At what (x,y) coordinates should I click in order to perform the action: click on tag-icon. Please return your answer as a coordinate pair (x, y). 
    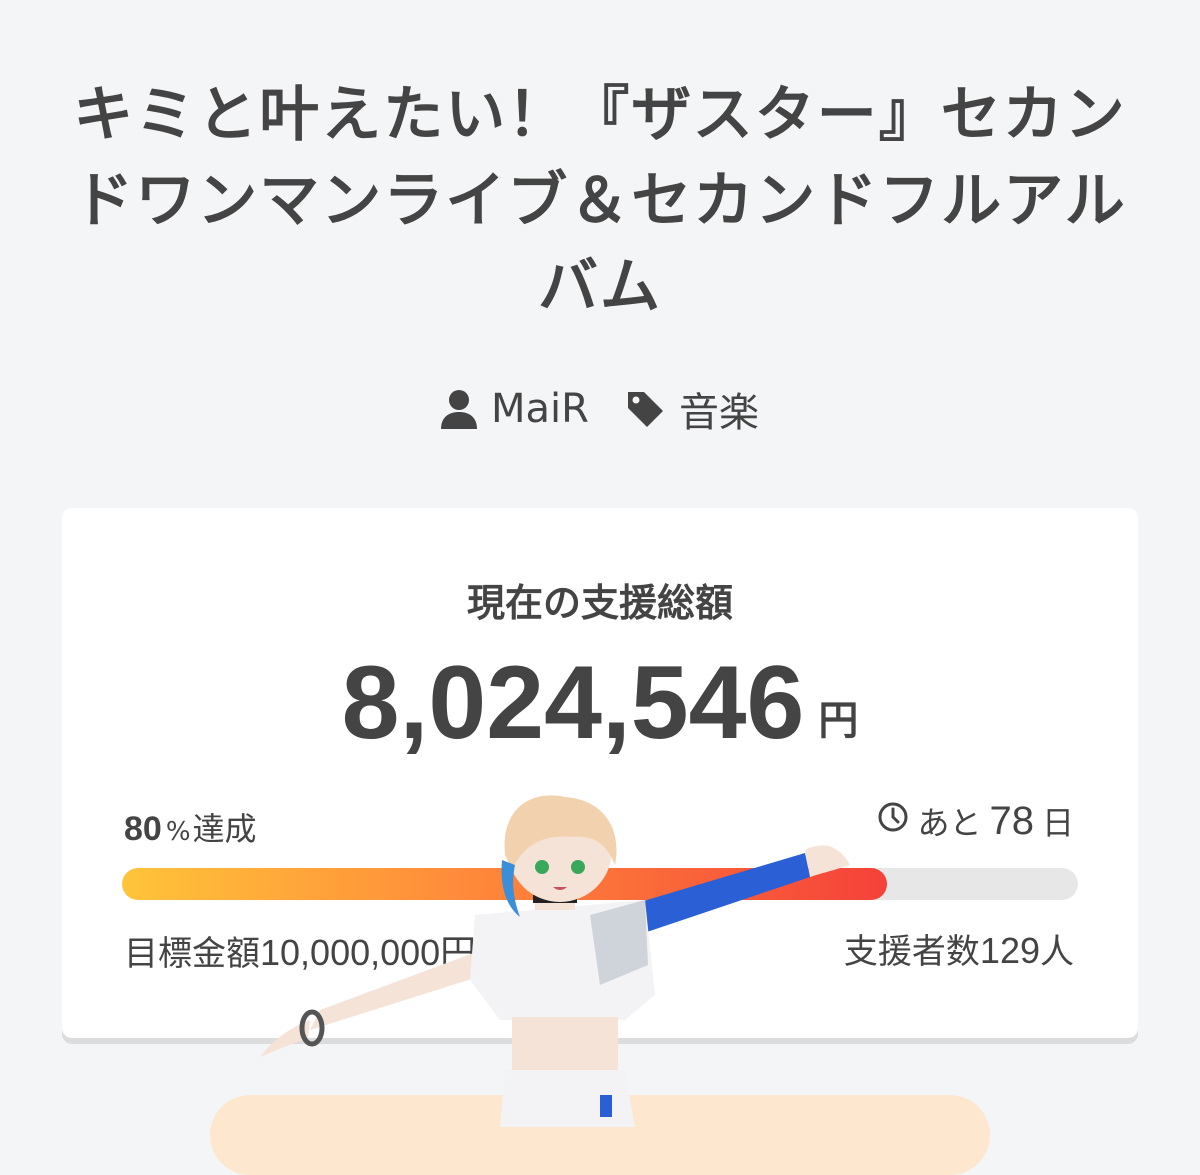
    Looking at the image, I should click on (645, 409).